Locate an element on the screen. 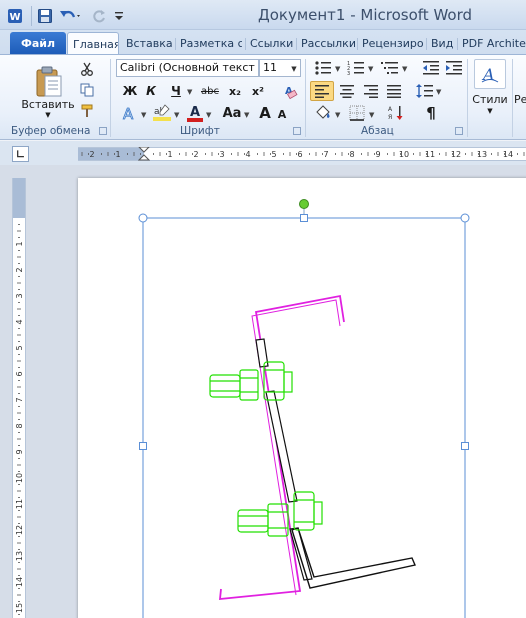 Image resolution: width=526 pixels, height=618 pixels. numbering-icon: 123 is located at coordinates (356, 68).